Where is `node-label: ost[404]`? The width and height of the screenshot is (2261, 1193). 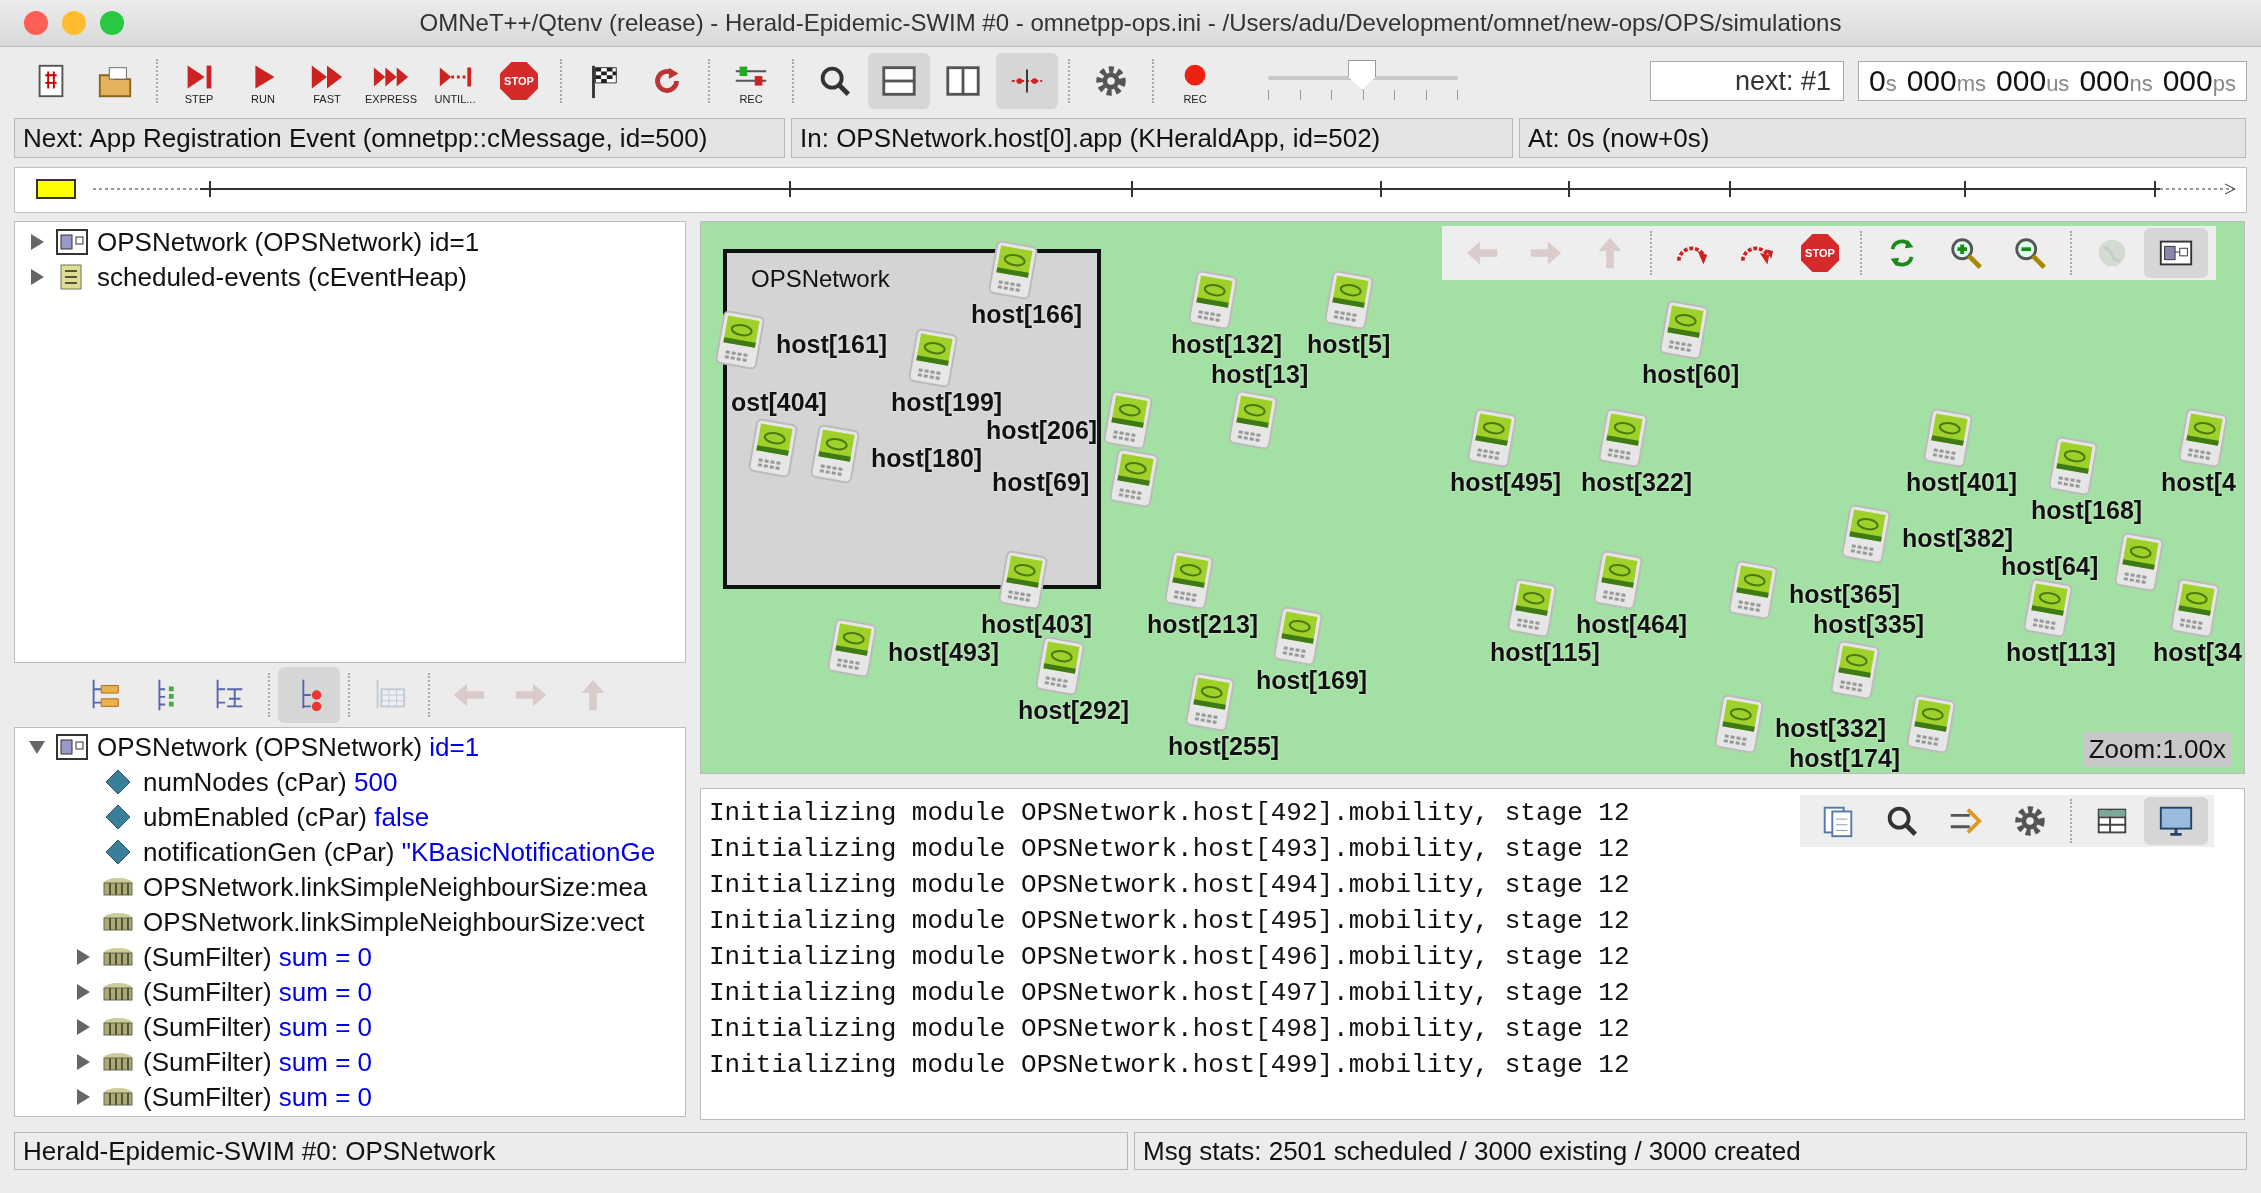 node-label: ost[404] is located at coordinates (779, 402).